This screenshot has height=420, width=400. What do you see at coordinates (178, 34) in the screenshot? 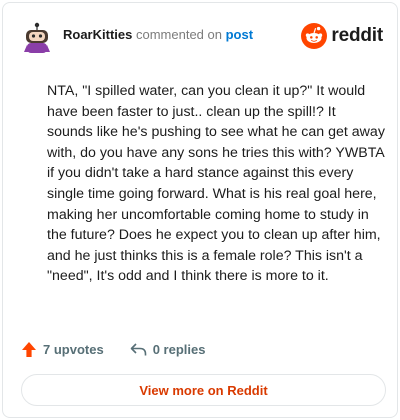
I see `action-text: commented on` at bounding box center [178, 34].